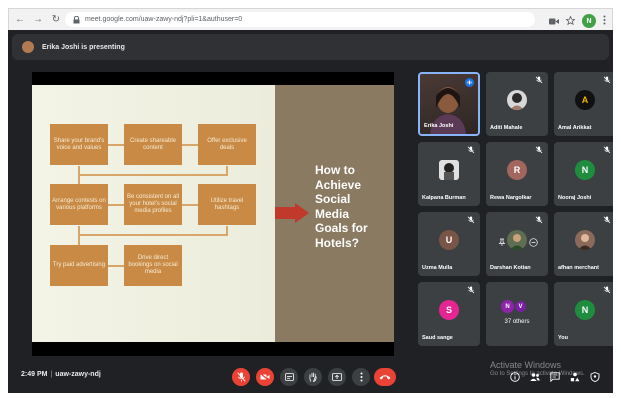  What do you see at coordinates (439, 126) in the screenshot?
I see `participant-name: Erika Joshi` at bounding box center [439, 126].